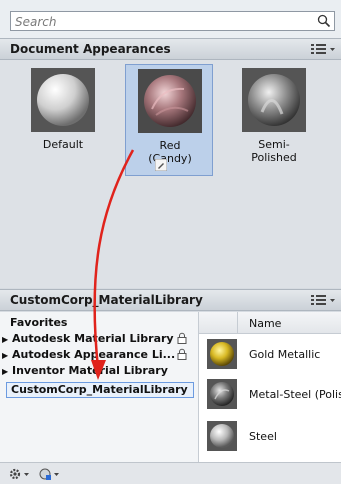 The height and width of the screenshot is (484, 341). I want to click on material-name: Metal-Steel (Polis, so click(295, 394).